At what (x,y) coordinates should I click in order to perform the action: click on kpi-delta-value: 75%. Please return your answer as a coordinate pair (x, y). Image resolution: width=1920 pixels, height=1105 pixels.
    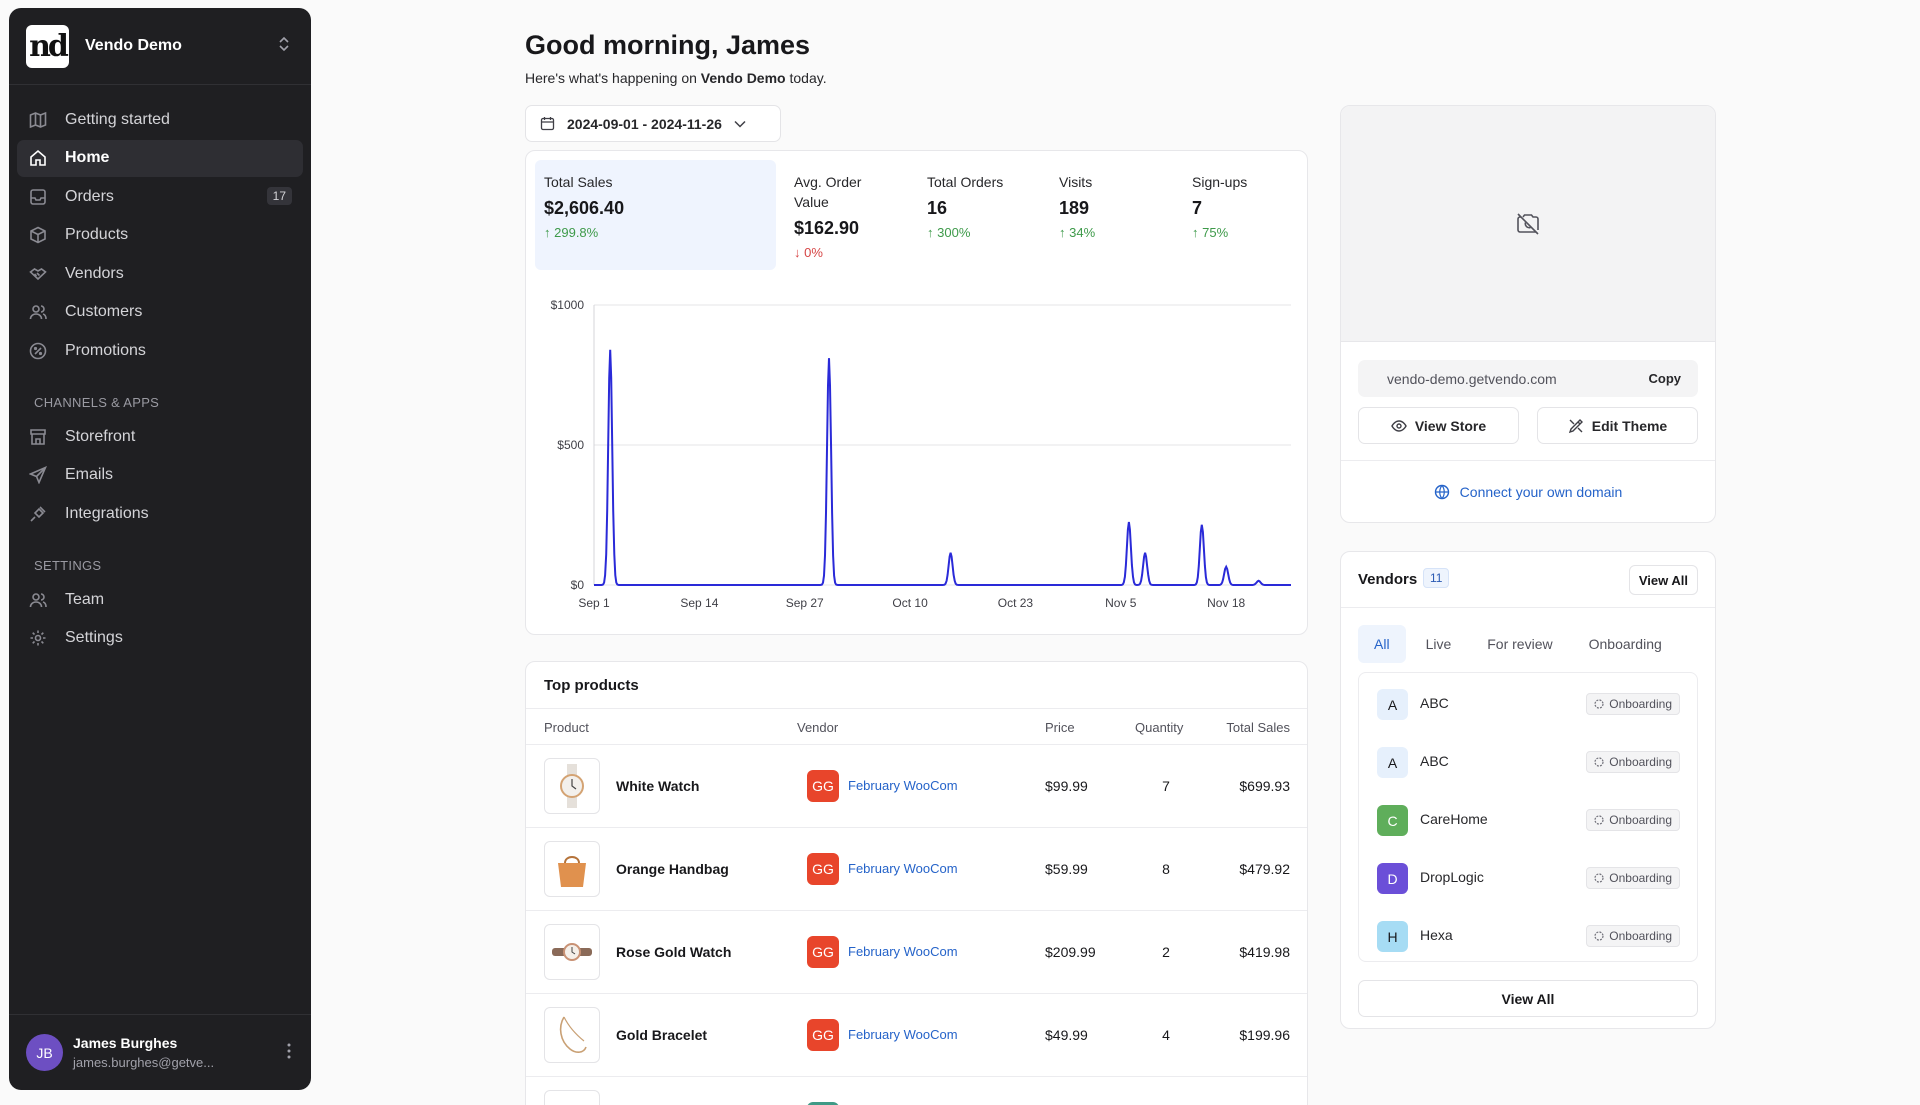
    Looking at the image, I should click on (1215, 232).